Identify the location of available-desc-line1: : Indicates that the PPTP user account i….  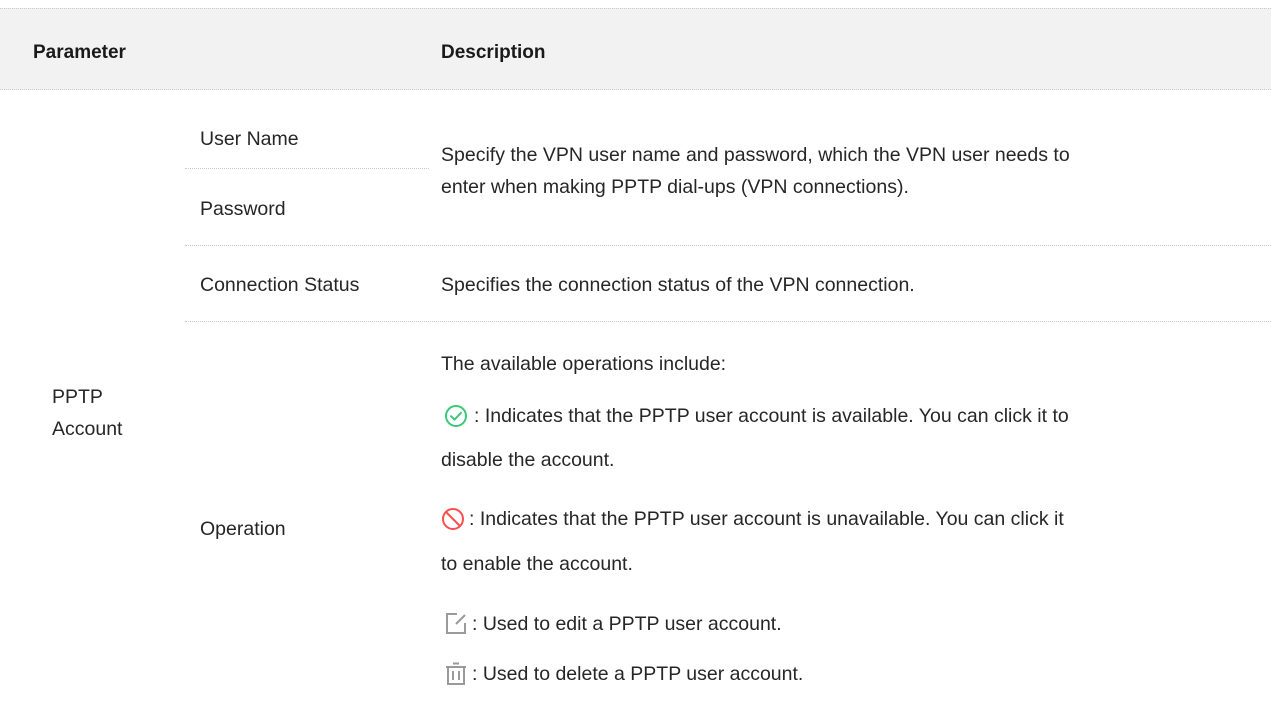
(771, 416).